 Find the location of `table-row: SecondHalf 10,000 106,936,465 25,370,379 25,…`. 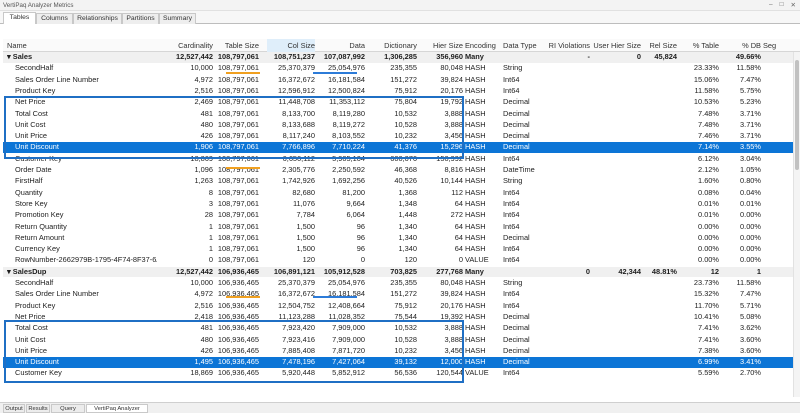

table-row: SecondHalf 10,000 106,936,465 25,370,379 25,… is located at coordinates (401, 283).